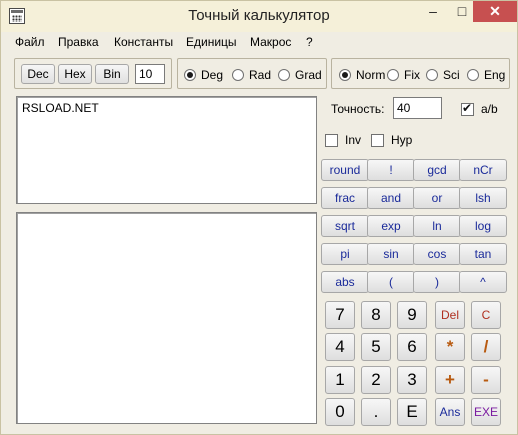 The height and width of the screenshot is (435, 518). I want to click on menu-bar: Файл Правка Константы Единицы Макрос ?, so click(259, 42).